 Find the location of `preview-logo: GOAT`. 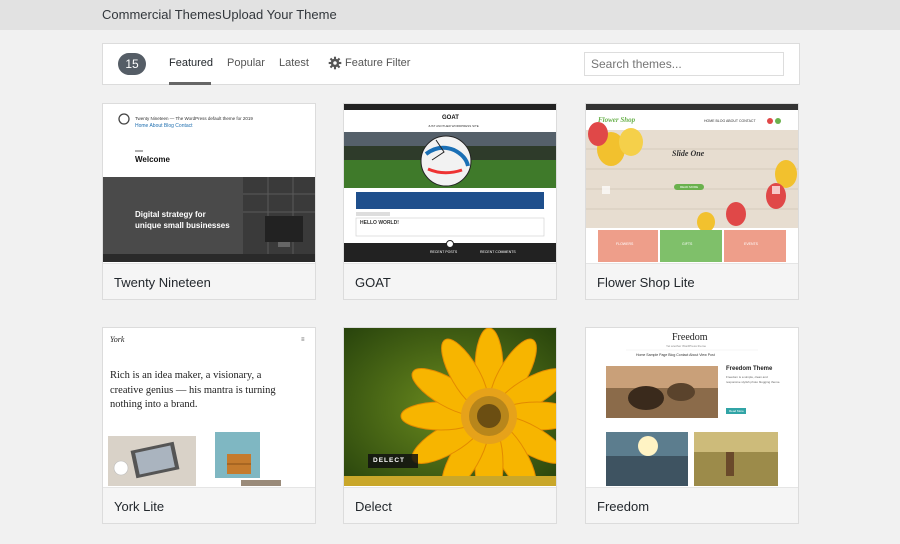

preview-logo: GOAT is located at coordinates (450, 118).